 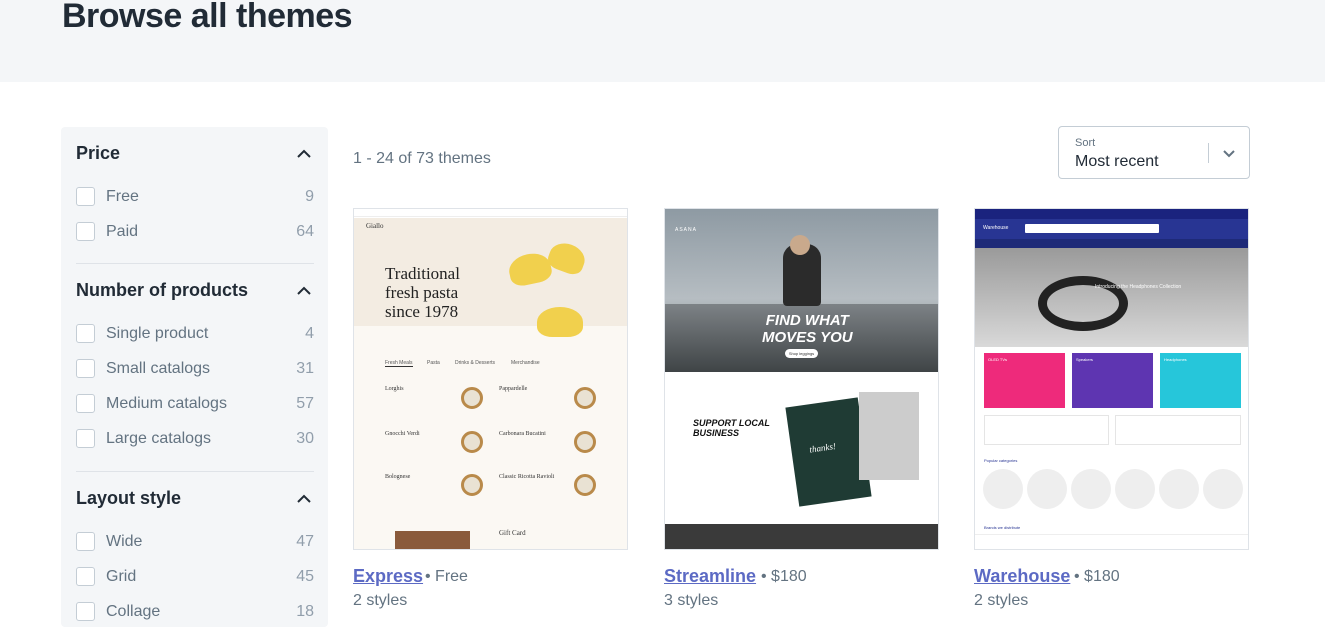 What do you see at coordinates (801, 353) in the screenshot?
I see `preview-button: Shop leggings` at bounding box center [801, 353].